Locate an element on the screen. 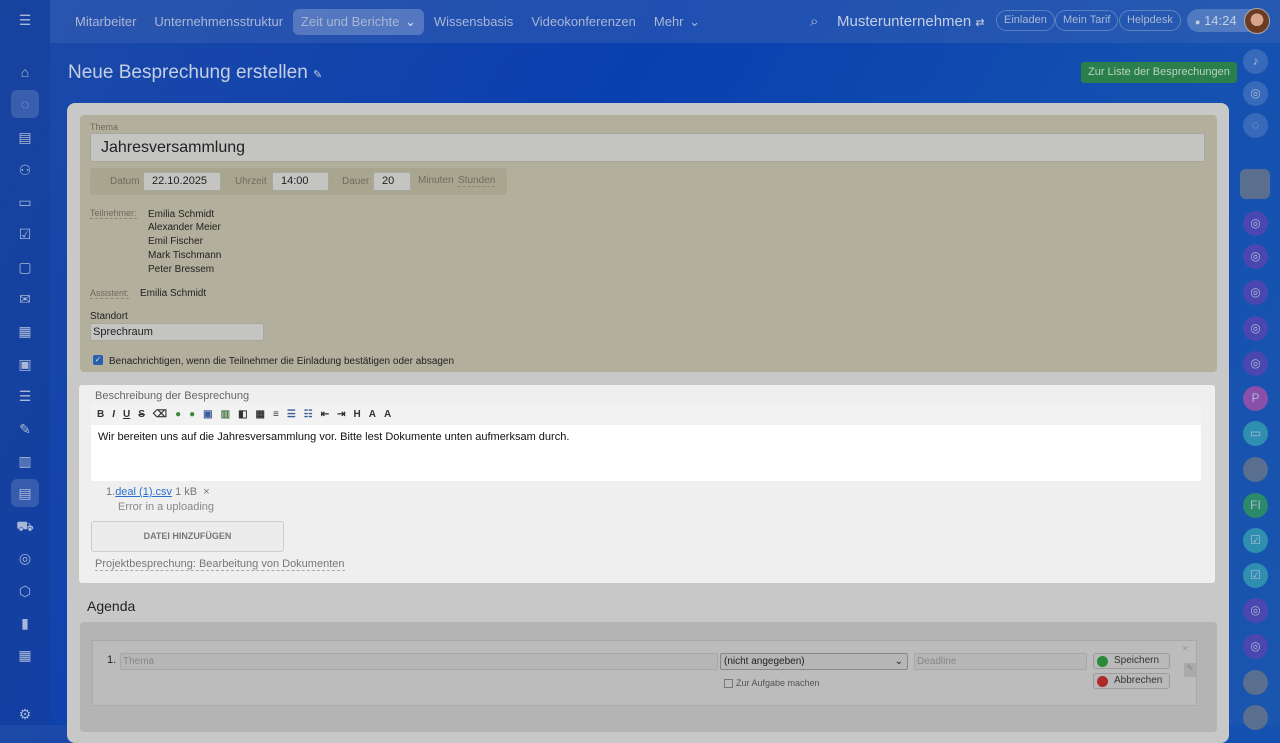 The width and height of the screenshot is (1280, 743). link-icon: ● is located at coordinates (178, 414).